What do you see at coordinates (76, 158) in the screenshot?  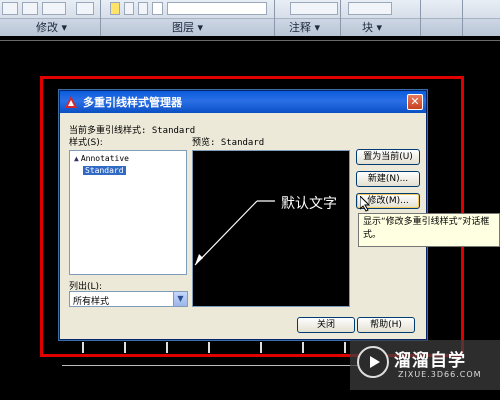 I see `annotative-icon: ▲` at bounding box center [76, 158].